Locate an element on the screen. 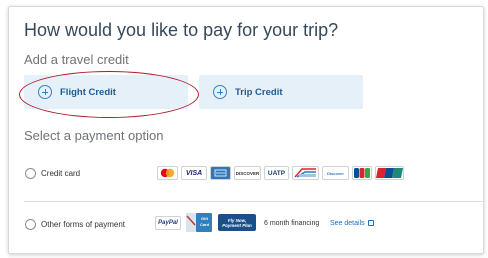 This screenshot has width=488, height=258. gift-card-logo: Gift Card is located at coordinates (199, 222).